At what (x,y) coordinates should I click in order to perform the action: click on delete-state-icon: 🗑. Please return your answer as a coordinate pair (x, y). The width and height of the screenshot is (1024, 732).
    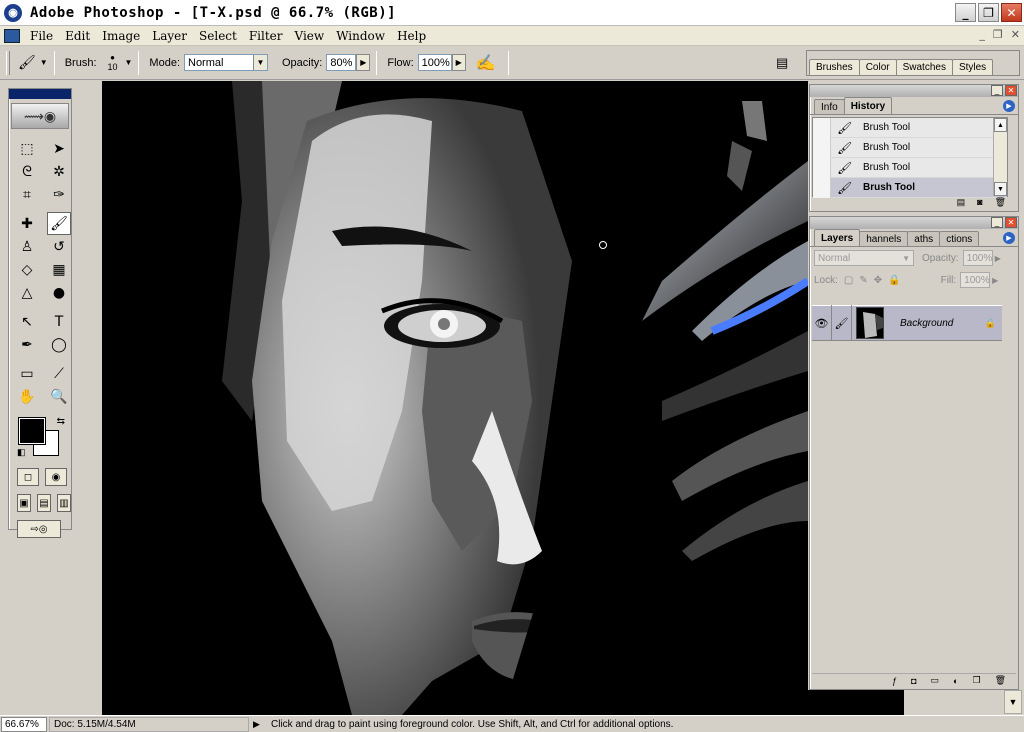
    Looking at the image, I should click on (1000, 202).